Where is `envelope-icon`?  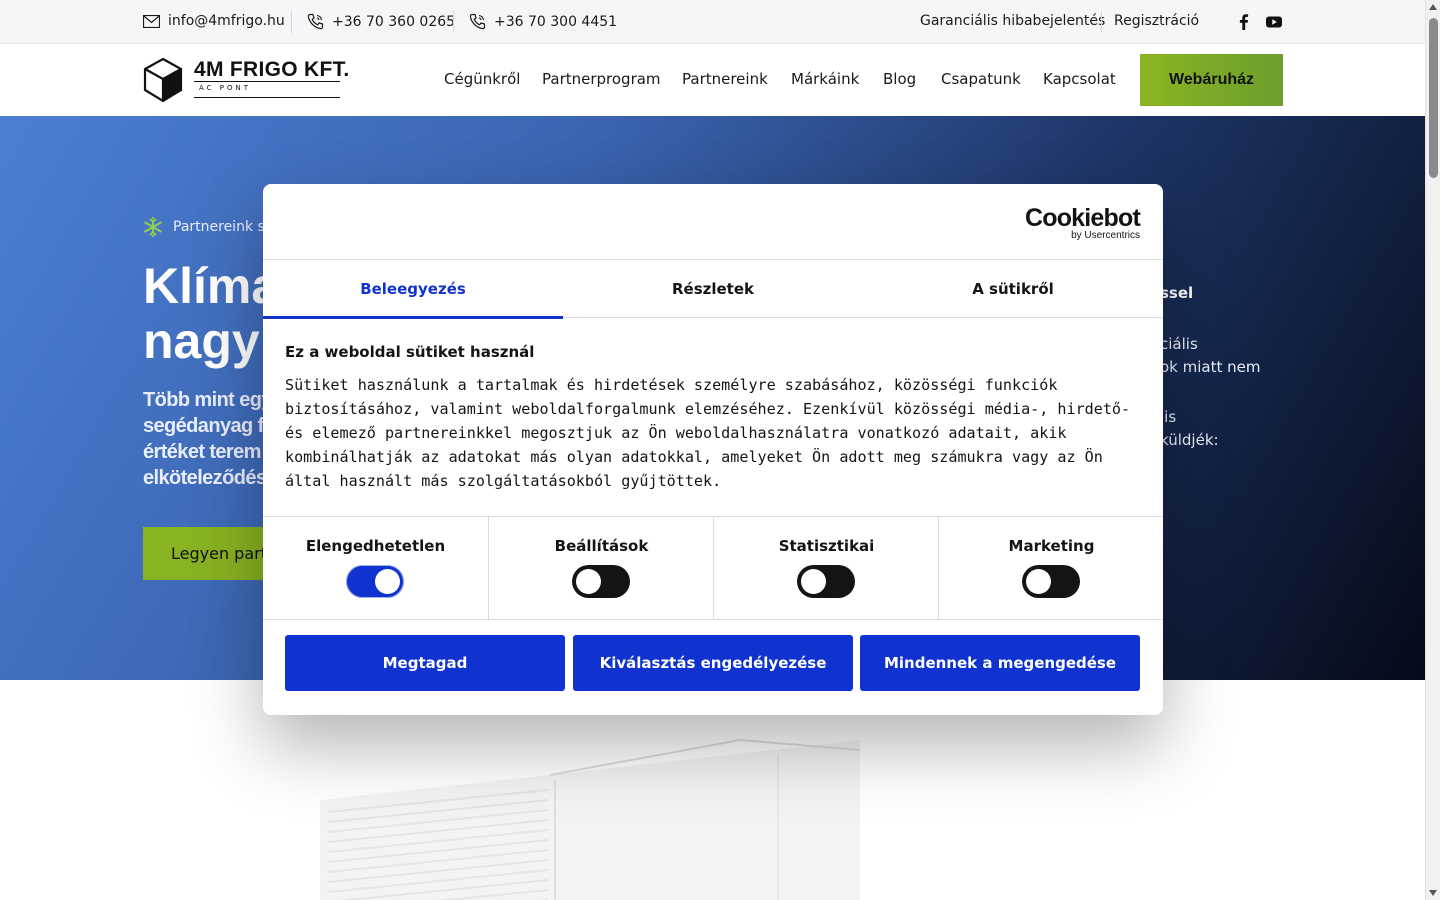 envelope-icon is located at coordinates (151, 21).